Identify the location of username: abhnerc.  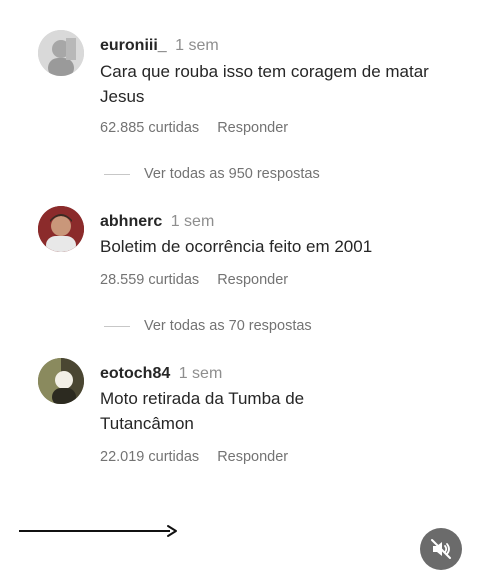
(131, 221).